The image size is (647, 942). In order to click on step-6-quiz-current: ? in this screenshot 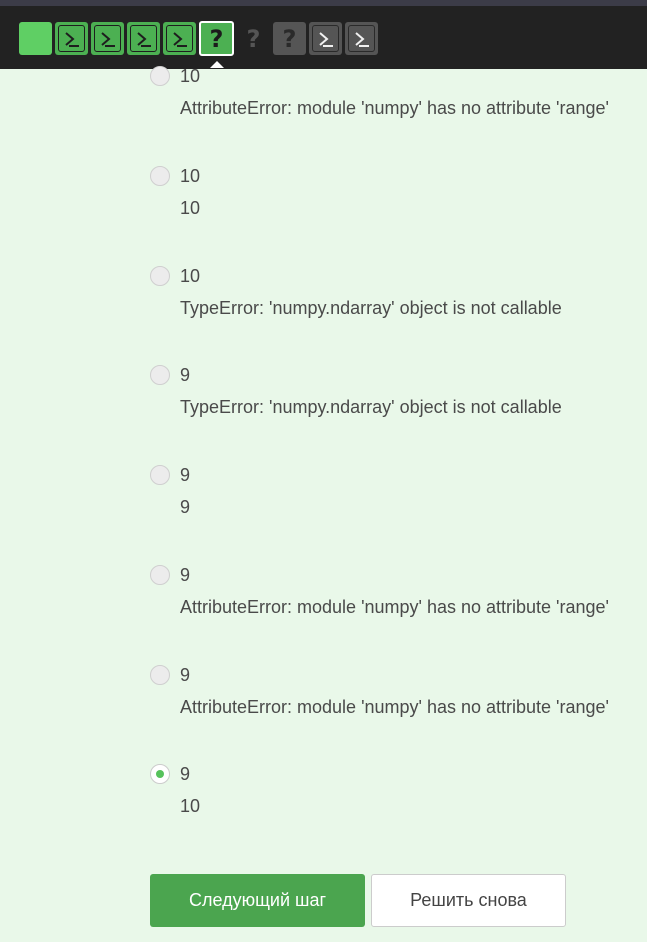, I will do `click(216, 44)`.